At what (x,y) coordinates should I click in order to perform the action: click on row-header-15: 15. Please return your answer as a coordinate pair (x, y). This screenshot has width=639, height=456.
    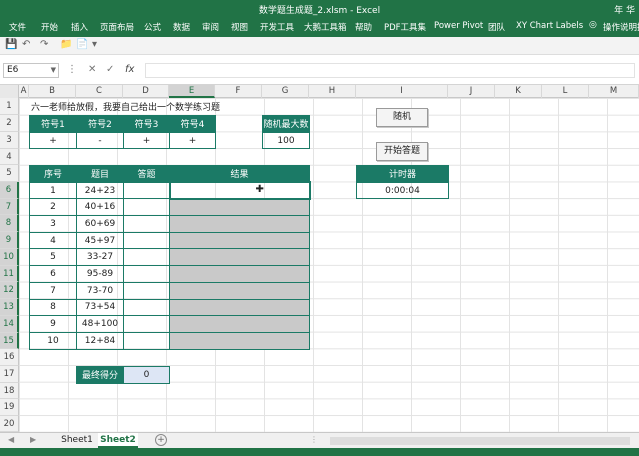
    Looking at the image, I should click on (9, 341).